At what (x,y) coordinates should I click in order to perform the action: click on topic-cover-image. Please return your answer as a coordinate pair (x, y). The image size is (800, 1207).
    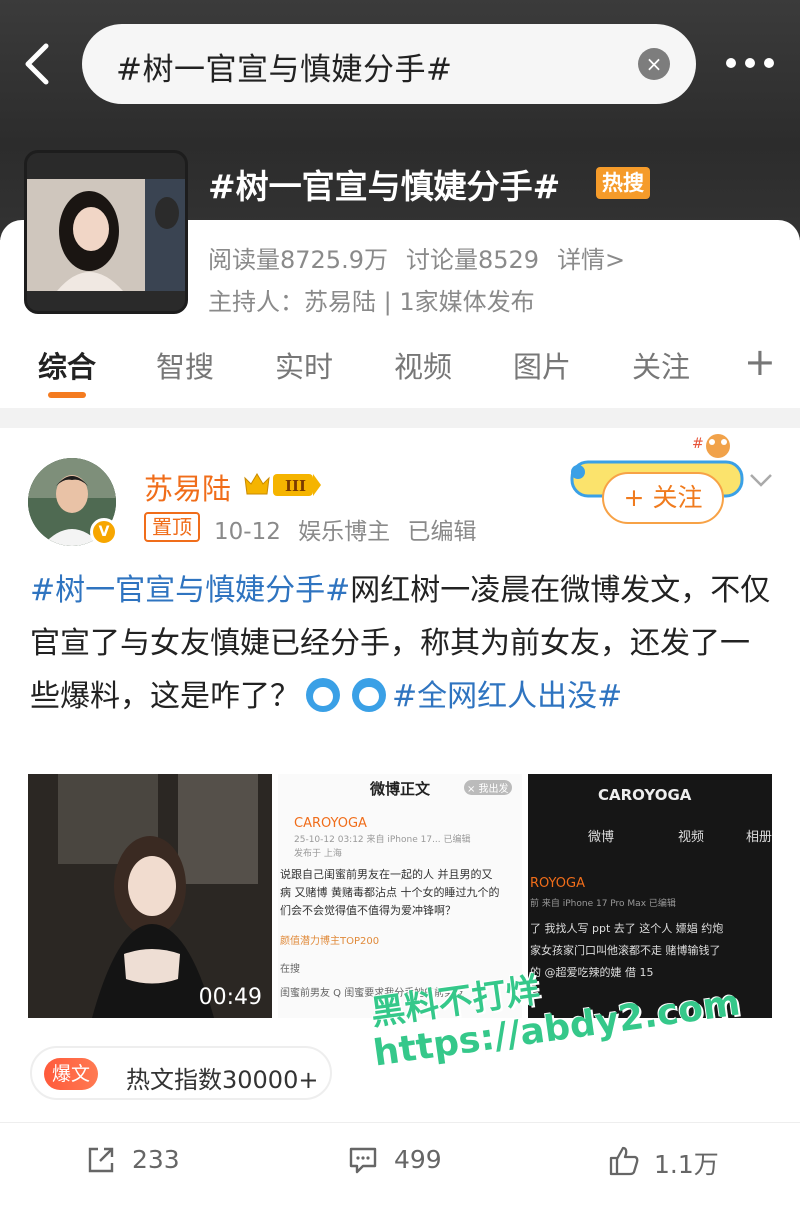
    Looking at the image, I should click on (106, 232).